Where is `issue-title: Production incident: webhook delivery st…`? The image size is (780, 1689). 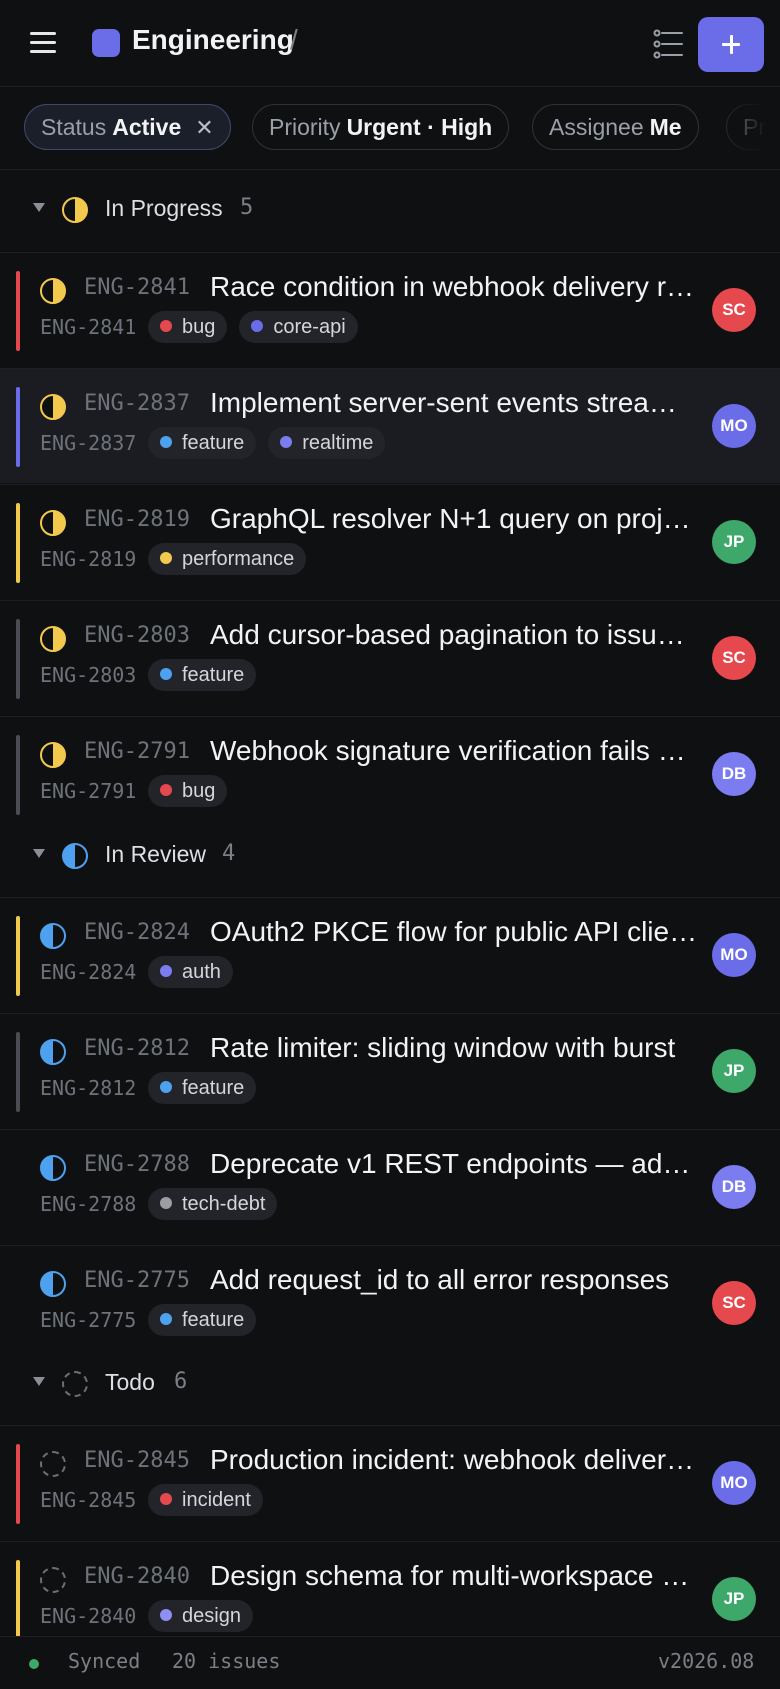 issue-title: Production incident: webhook delivery st… is located at coordinates (455, 1460).